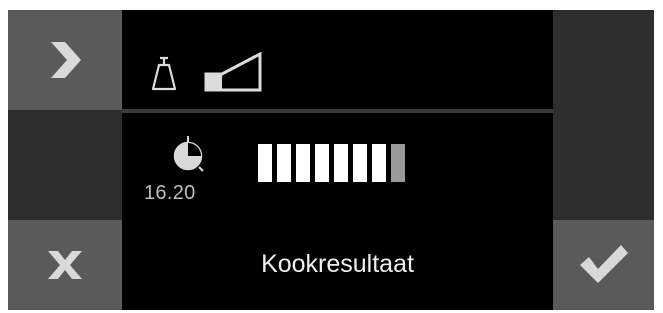  Describe the element at coordinates (331, 163) in the screenshot. I see `progress-bar` at that location.